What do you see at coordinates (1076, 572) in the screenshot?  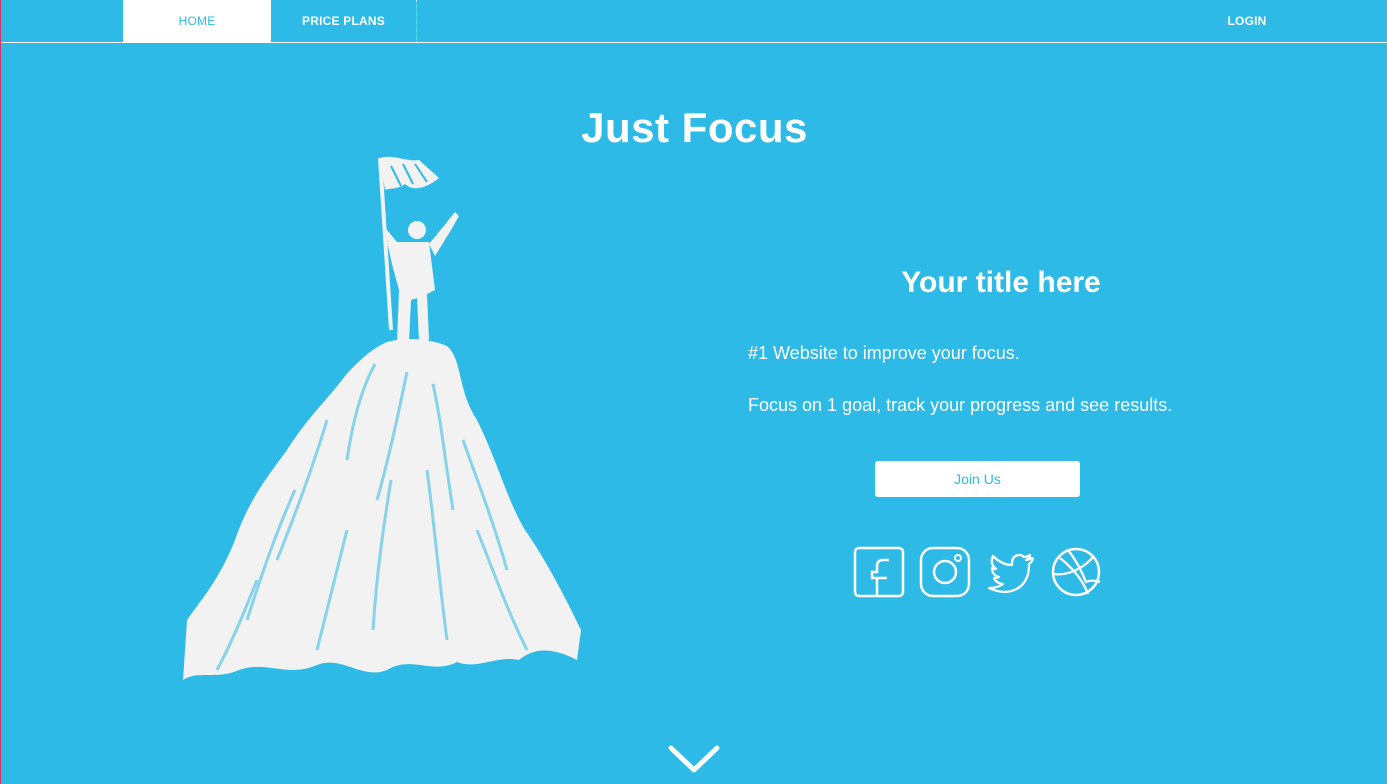 I see `dribbble-icon` at bounding box center [1076, 572].